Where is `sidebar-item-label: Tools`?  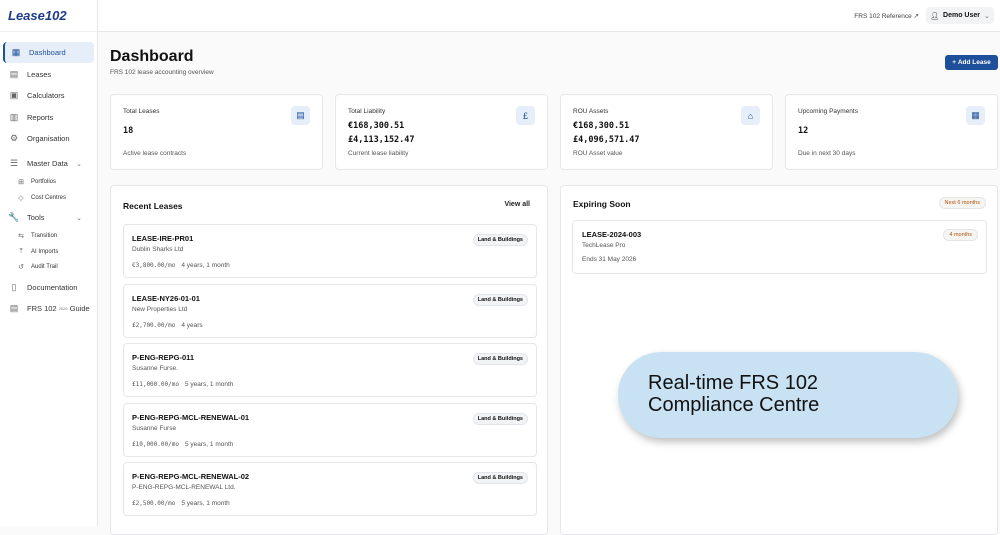
sidebar-item-label: Tools is located at coordinates (36, 217).